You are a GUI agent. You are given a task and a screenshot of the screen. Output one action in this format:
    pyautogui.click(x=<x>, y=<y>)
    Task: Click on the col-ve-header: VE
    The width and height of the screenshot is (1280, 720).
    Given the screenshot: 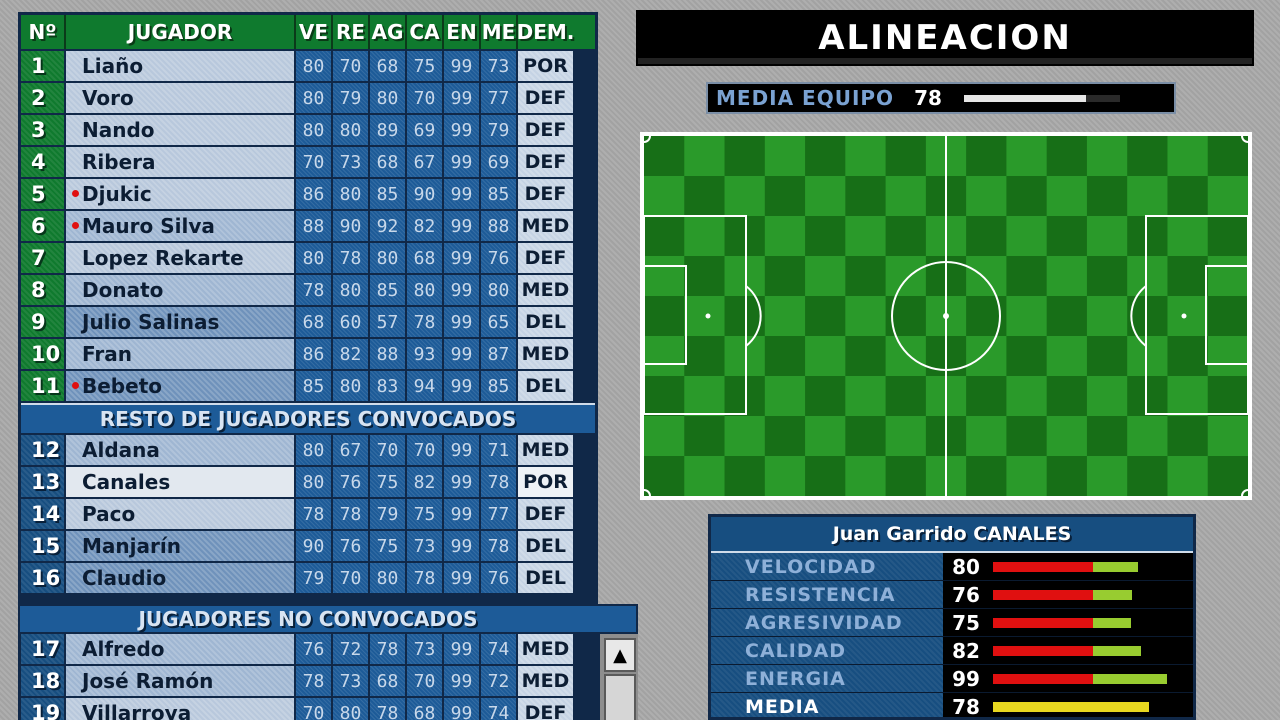 What is the action you would take?
    pyautogui.click(x=314, y=32)
    